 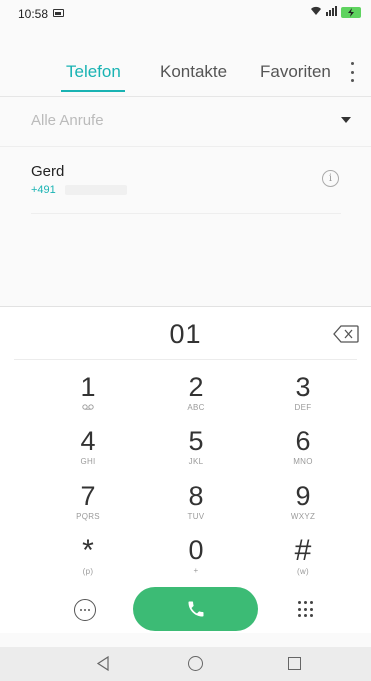 What do you see at coordinates (303, 496) in the screenshot?
I see `key-digit: 9` at bounding box center [303, 496].